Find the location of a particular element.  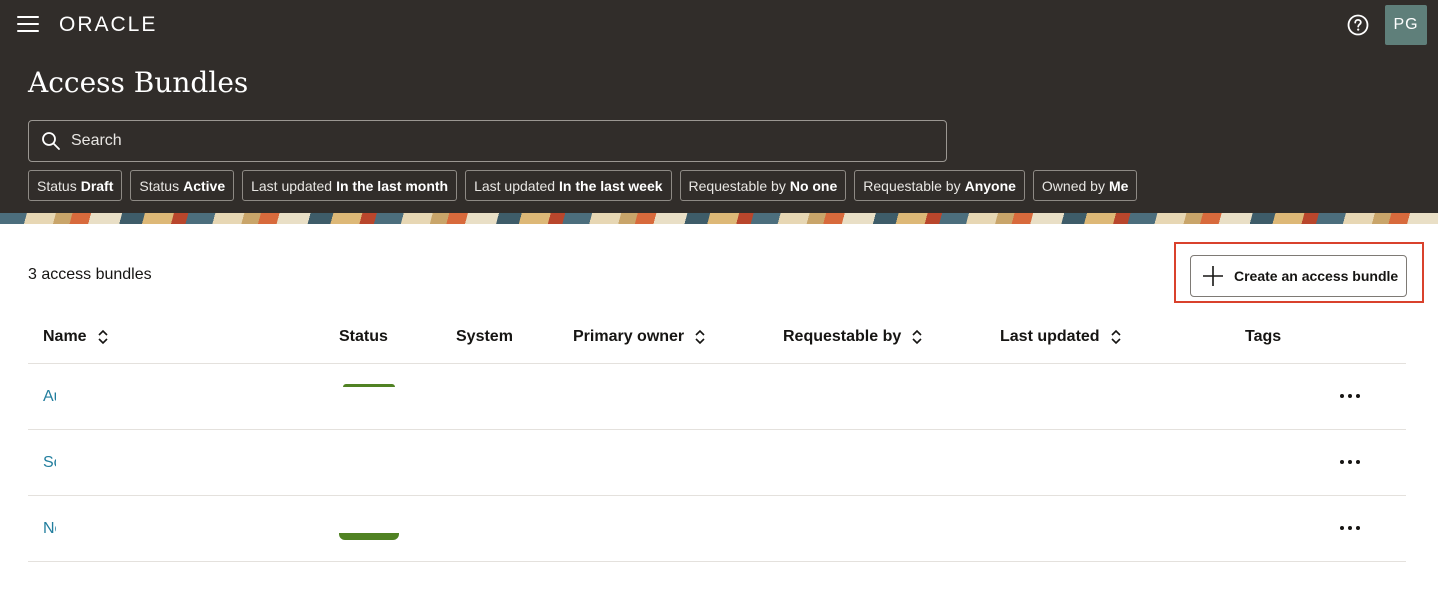

filter-chip-requestable-anyone: Requestable by Anyone is located at coordinates (939, 185).